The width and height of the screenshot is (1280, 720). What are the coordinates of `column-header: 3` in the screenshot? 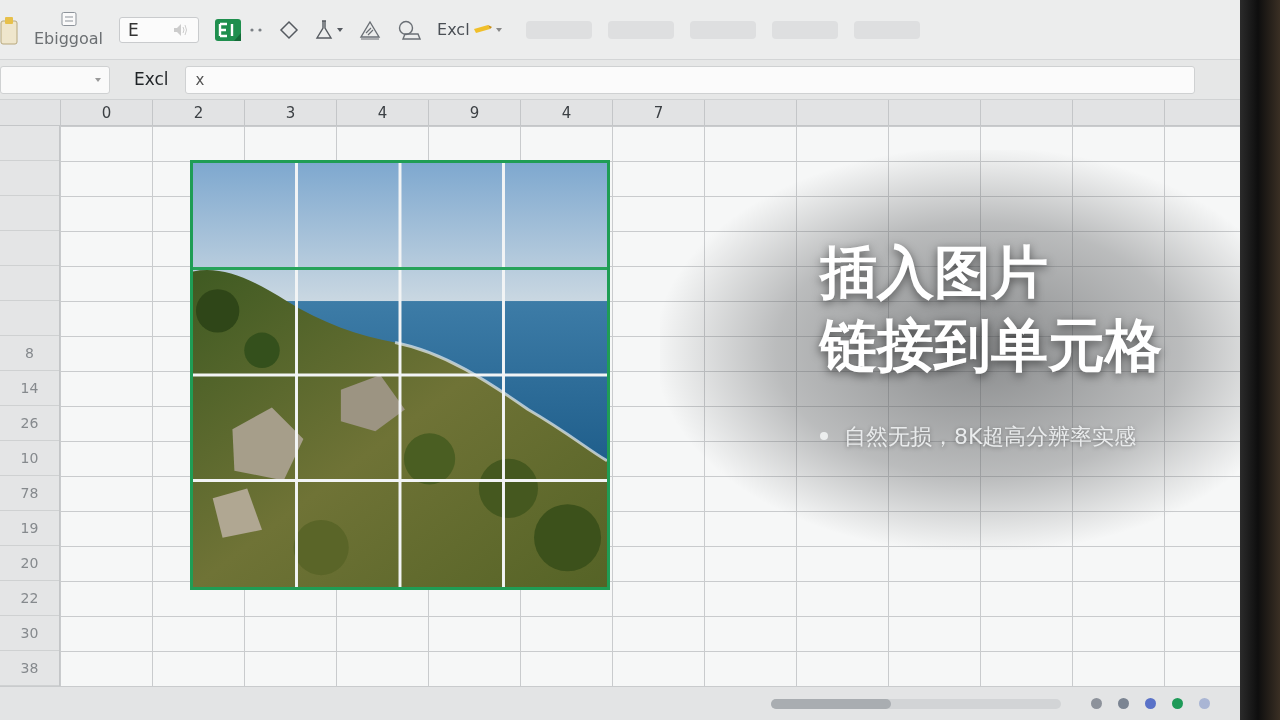 It's located at (290, 112).